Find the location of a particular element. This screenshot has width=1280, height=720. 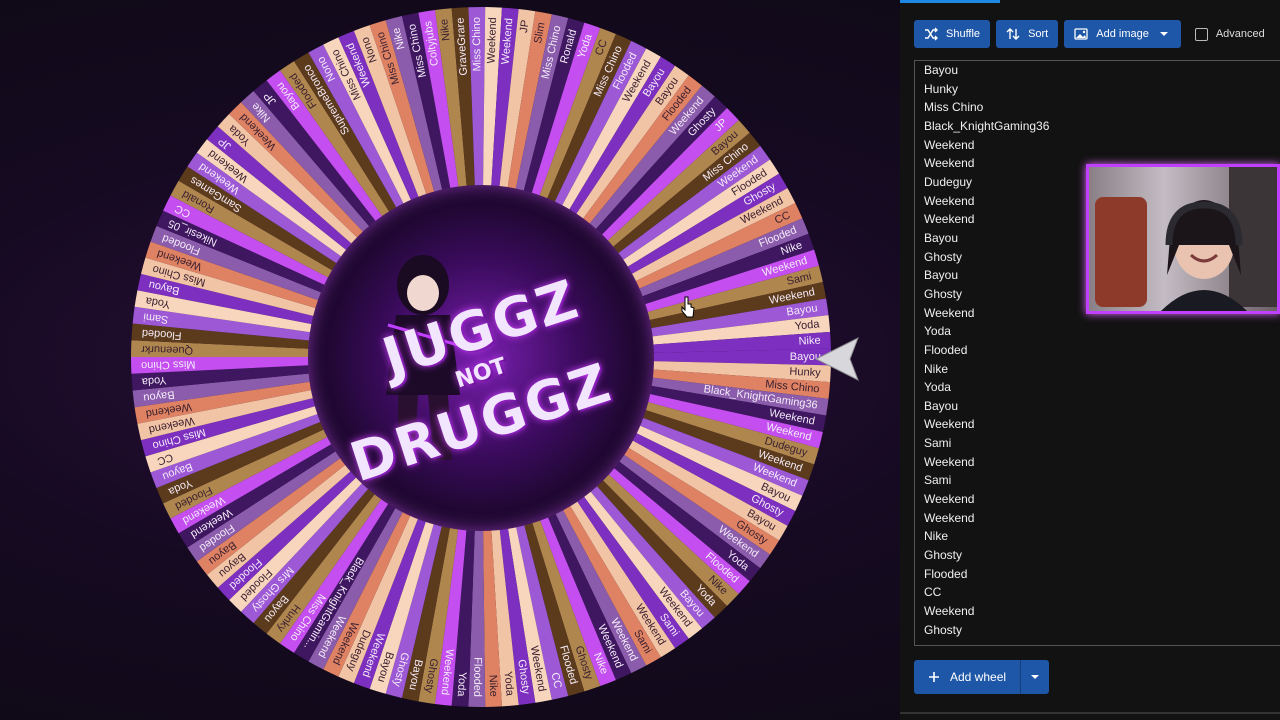

panel-top-bar is located at coordinates (1090, 3).